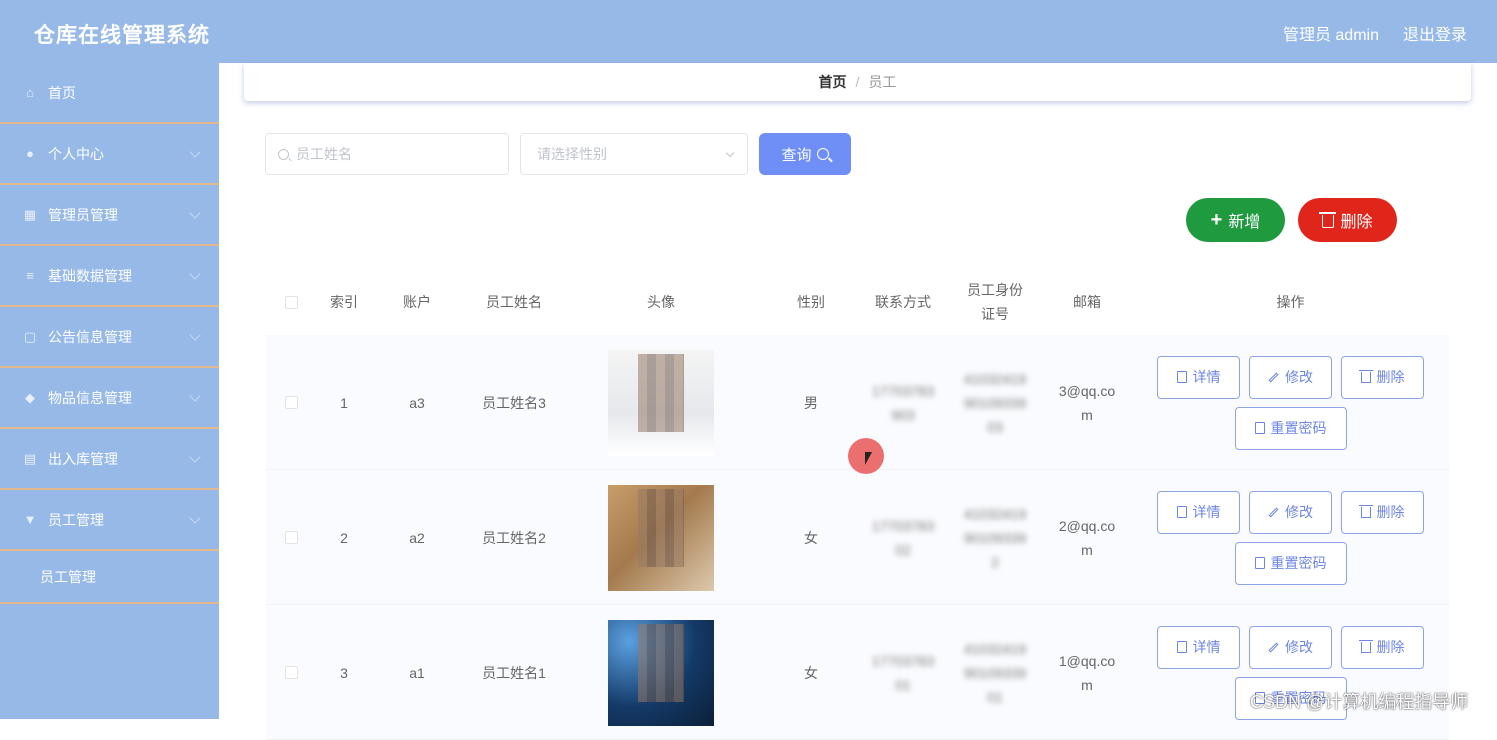 This screenshot has height=740, width=1497. Describe the element at coordinates (344, 537) in the screenshot. I see `cell-index: 2` at that location.